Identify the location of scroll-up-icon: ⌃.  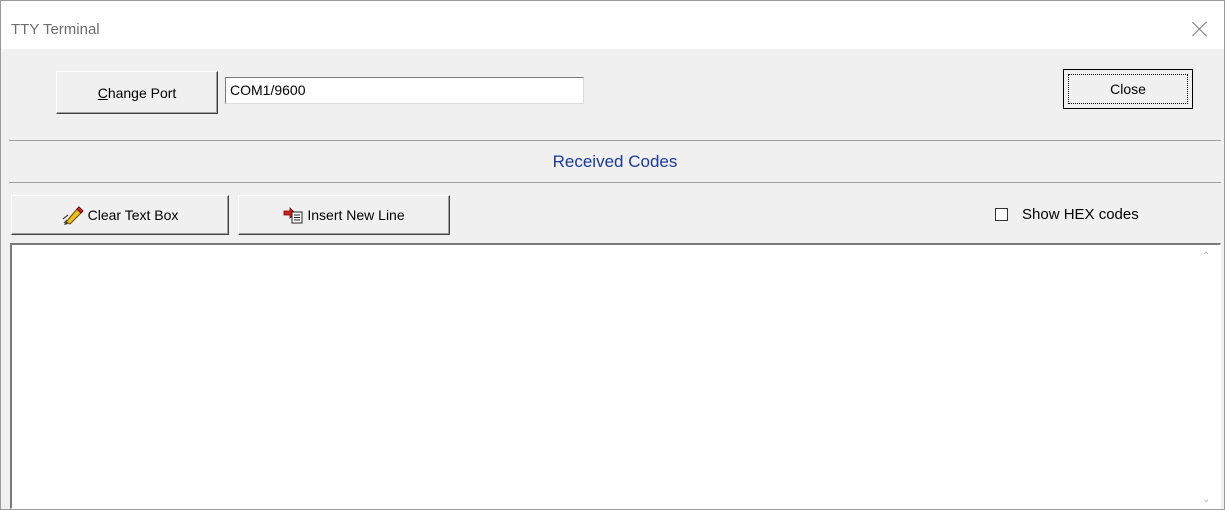
(1207, 256).